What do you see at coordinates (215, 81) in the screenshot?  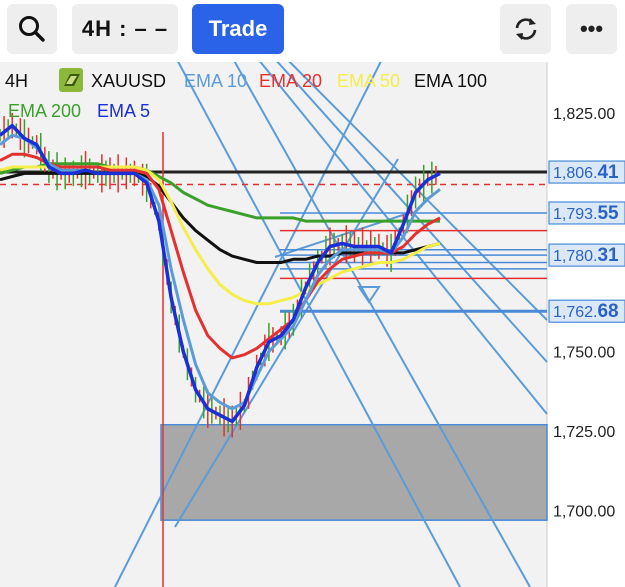 I see `legend-ema-10: EMA 10` at bounding box center [215, 81].